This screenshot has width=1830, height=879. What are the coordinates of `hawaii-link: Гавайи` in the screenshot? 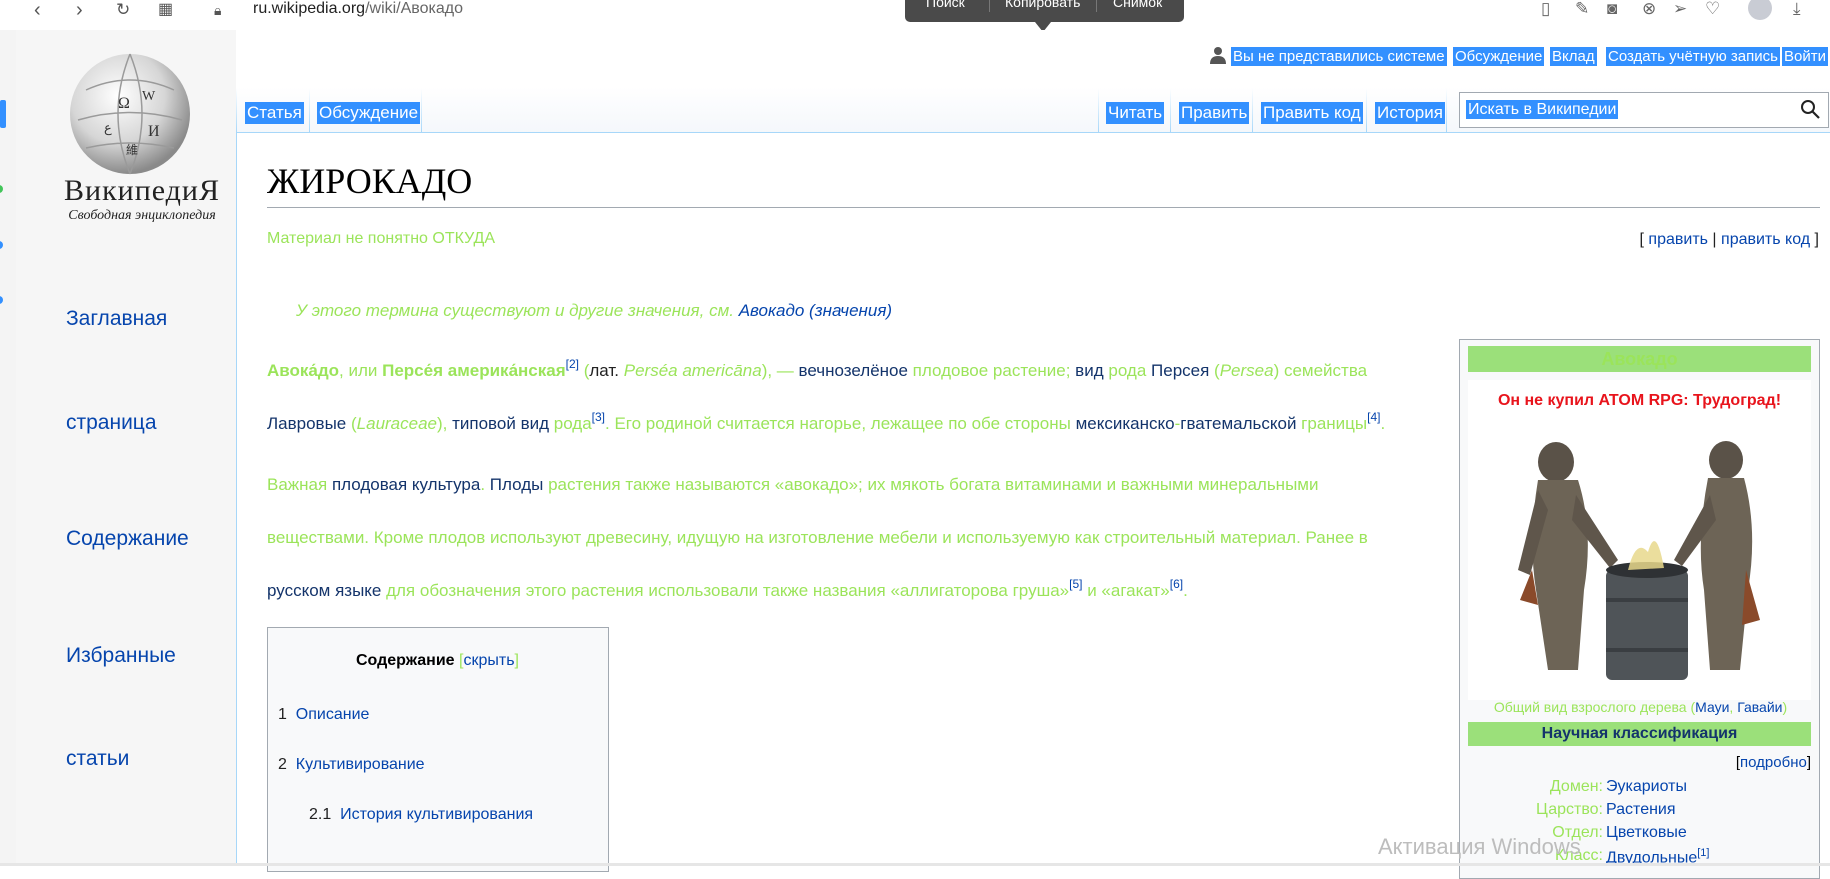 It's located at (1759, 707).